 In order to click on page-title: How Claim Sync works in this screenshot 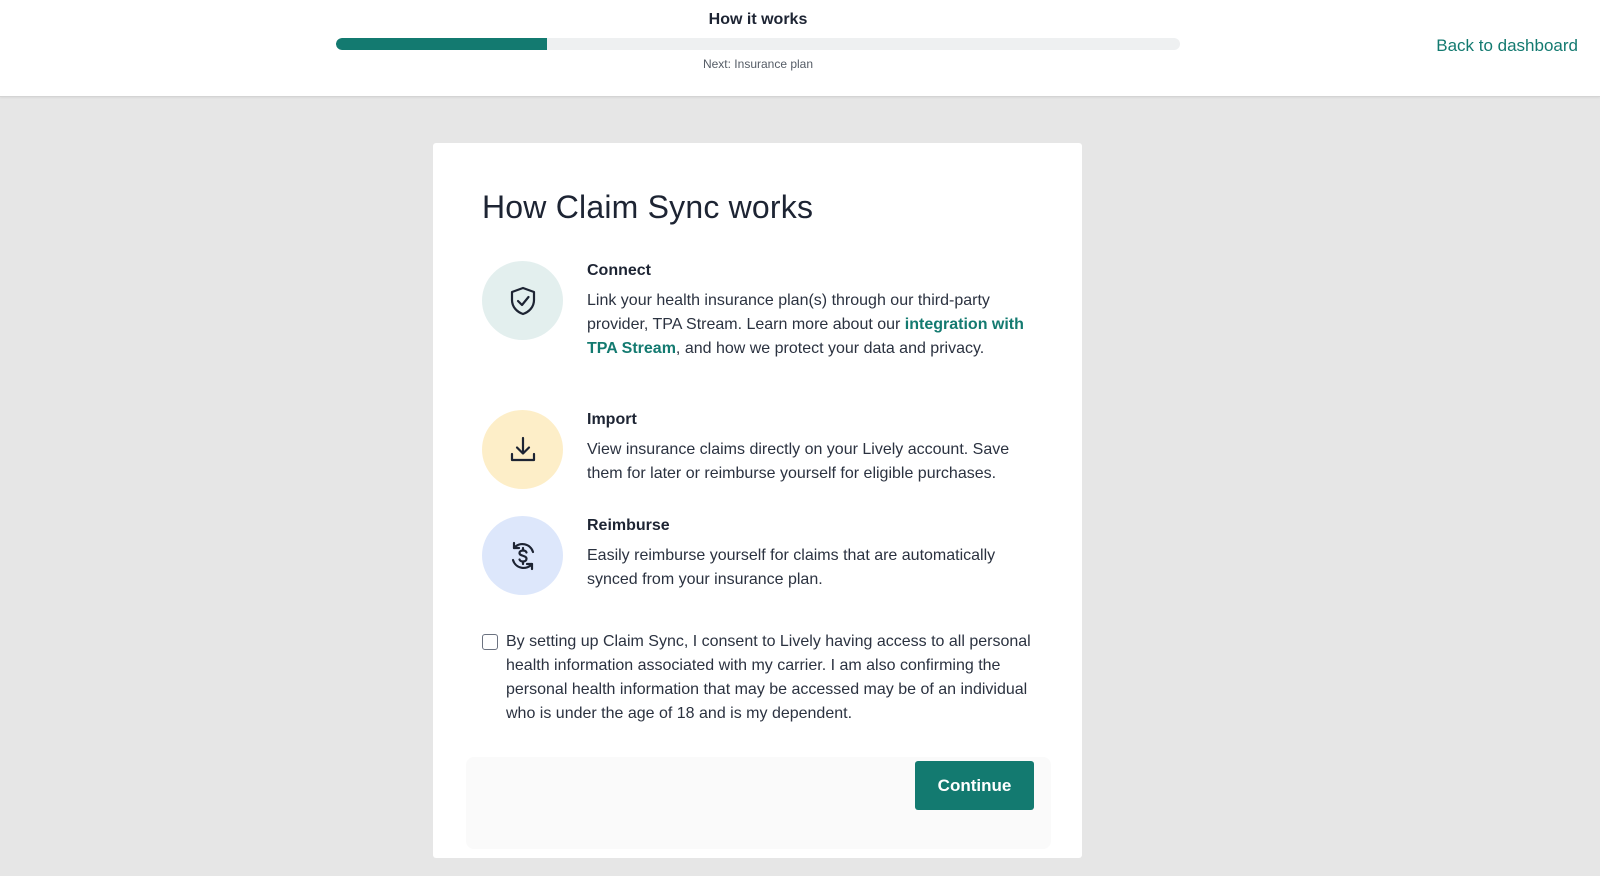, I will do `click(648, 207)`.